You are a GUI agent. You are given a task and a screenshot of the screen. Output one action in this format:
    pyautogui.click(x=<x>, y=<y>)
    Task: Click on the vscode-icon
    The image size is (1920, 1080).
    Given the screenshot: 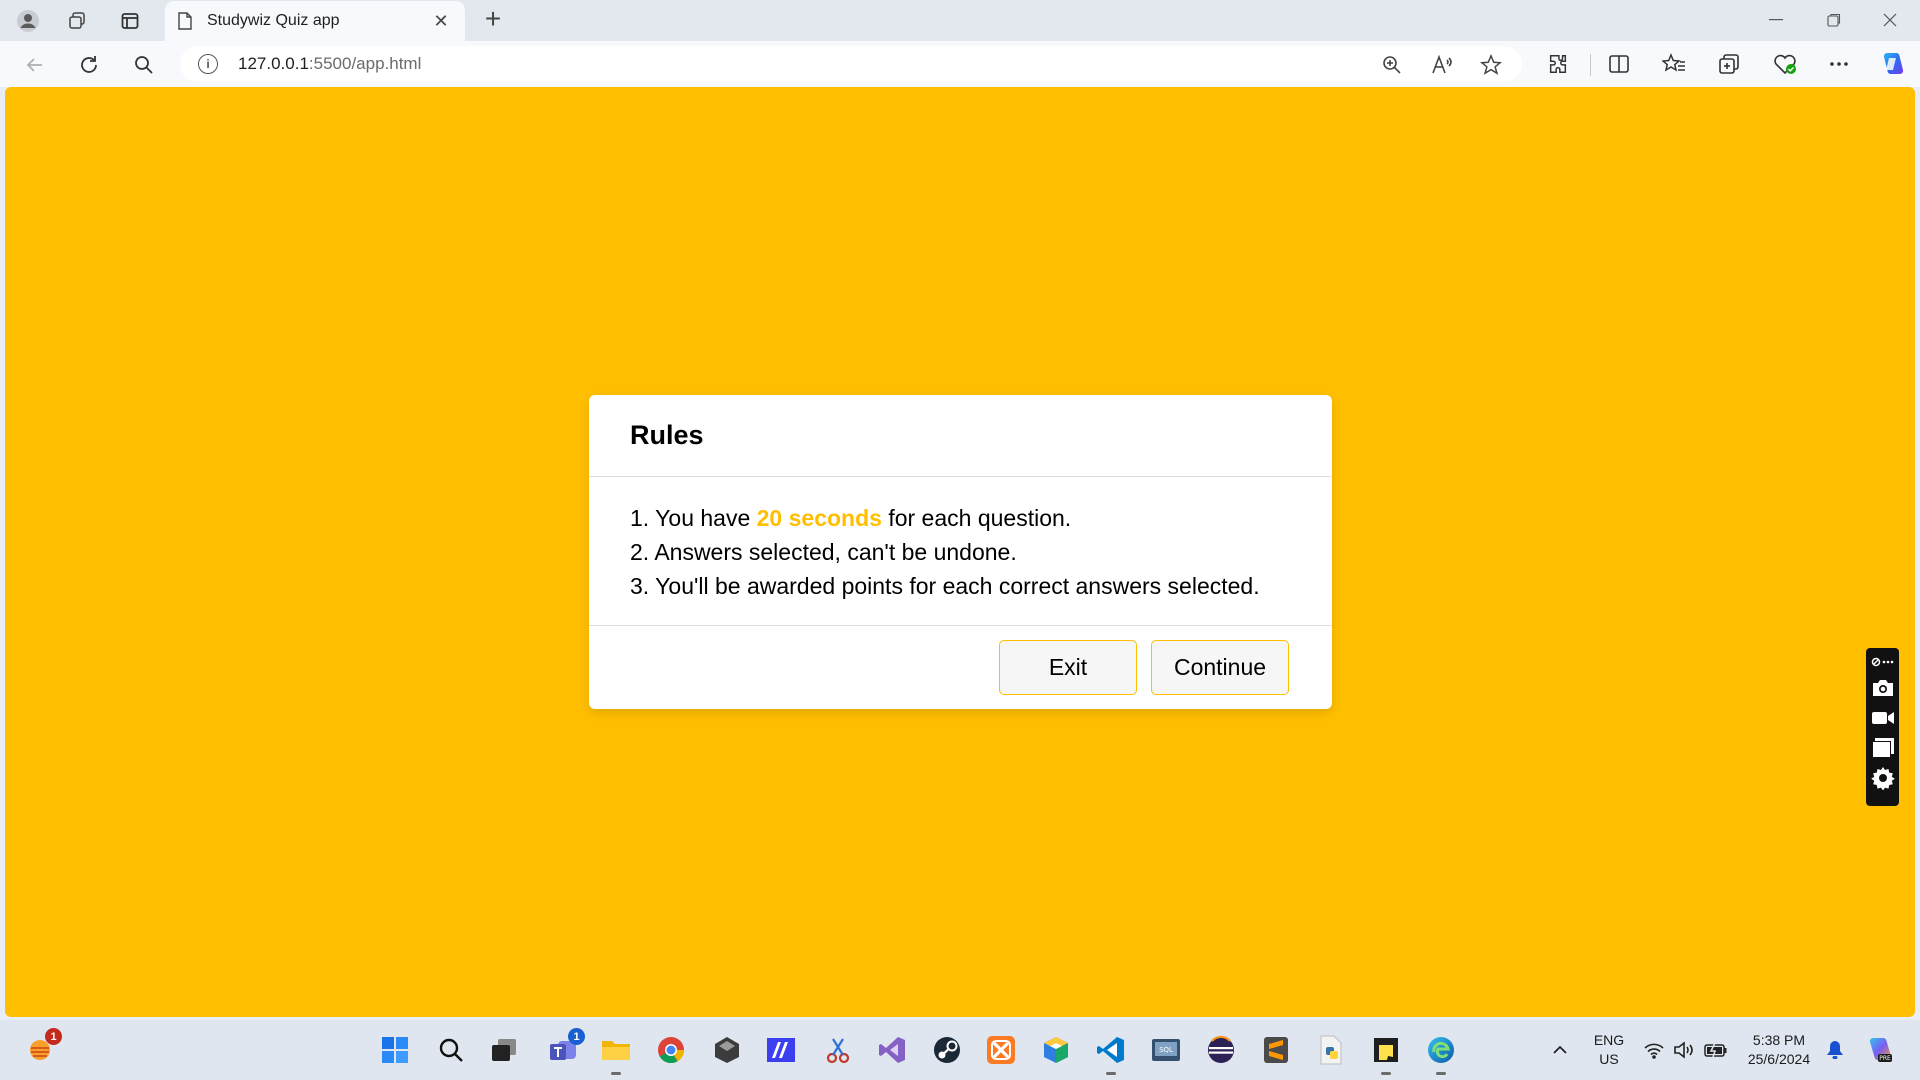 What is the action you would take?
    pyautogui.click(x=1111, y=1054)
    